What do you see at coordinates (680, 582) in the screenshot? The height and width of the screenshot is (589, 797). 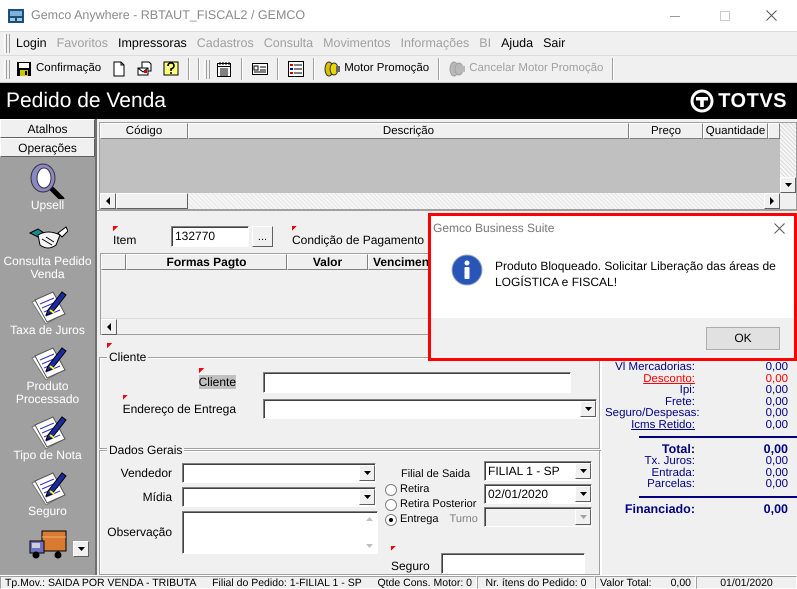 I see `status-text: 0,00` at bounding box center [680, 582].